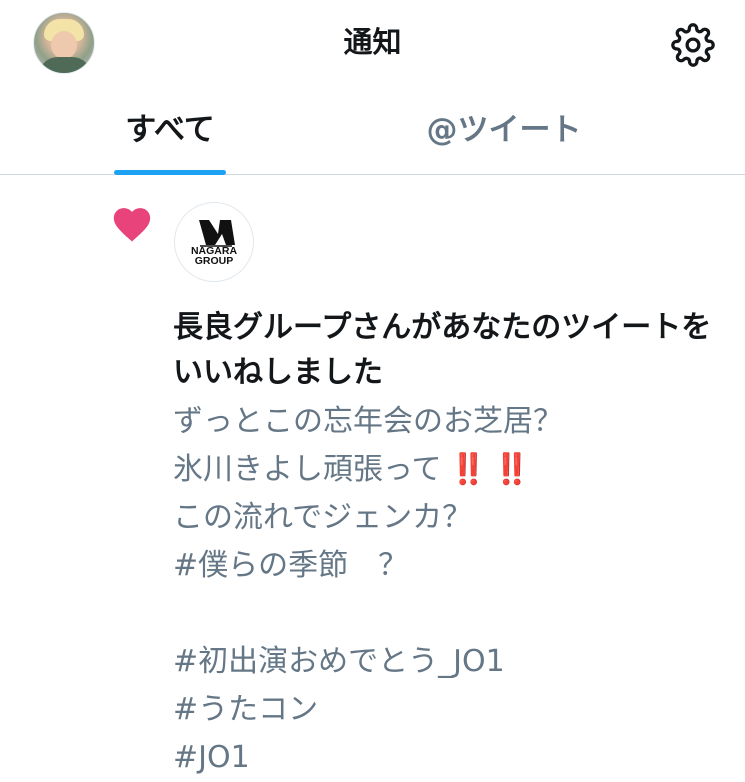 Image resolution: width=745 pixels, height=782 pixels. I want to click on double-exclamation-emoji: ‼️ ‼️, so click(490, 469).